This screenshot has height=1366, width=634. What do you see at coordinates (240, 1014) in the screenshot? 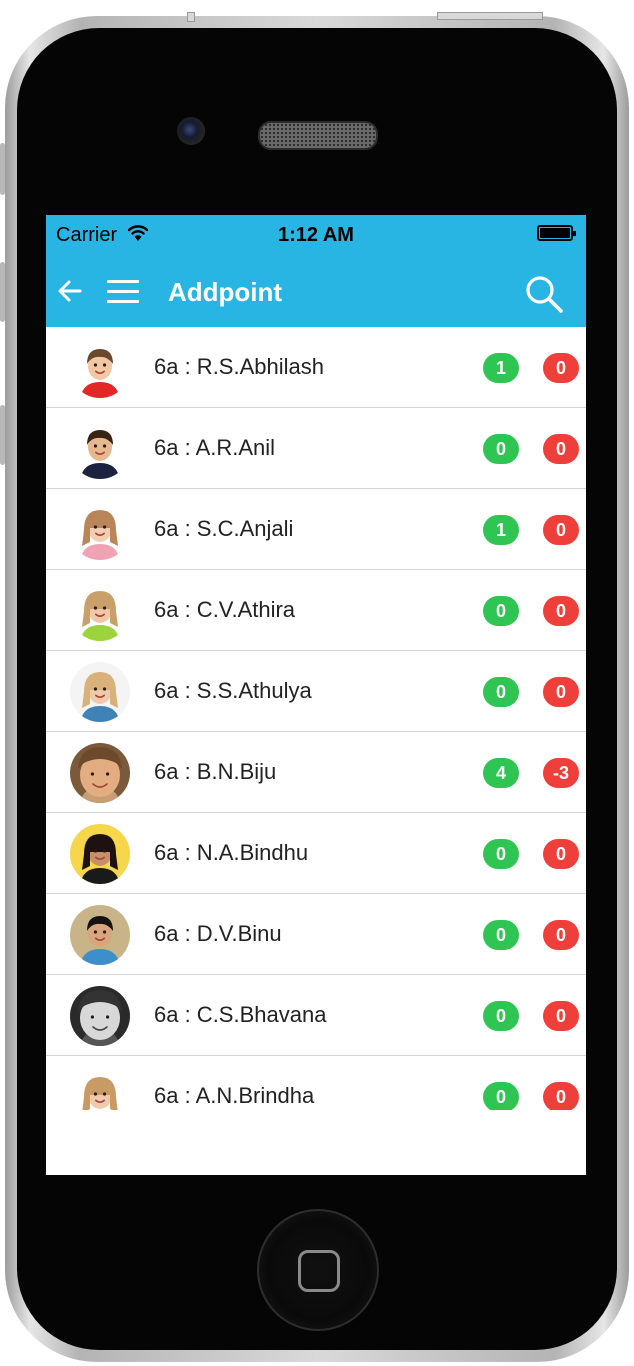
I see `student-name: 6a : C.S.Bhavana` at bounding box center [240, 1014].